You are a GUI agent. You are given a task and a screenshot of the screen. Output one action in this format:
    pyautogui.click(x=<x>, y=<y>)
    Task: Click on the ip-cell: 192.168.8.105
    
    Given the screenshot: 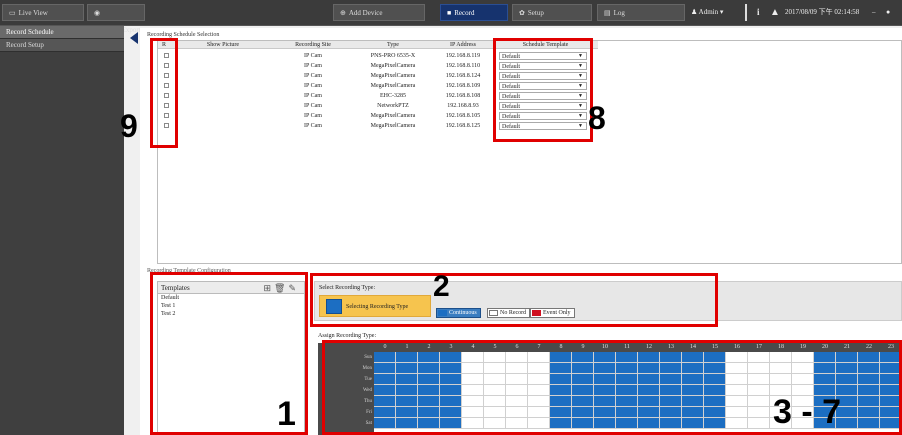 What is the action you would take?
    pyautogui.click(x=463, y=116)
    